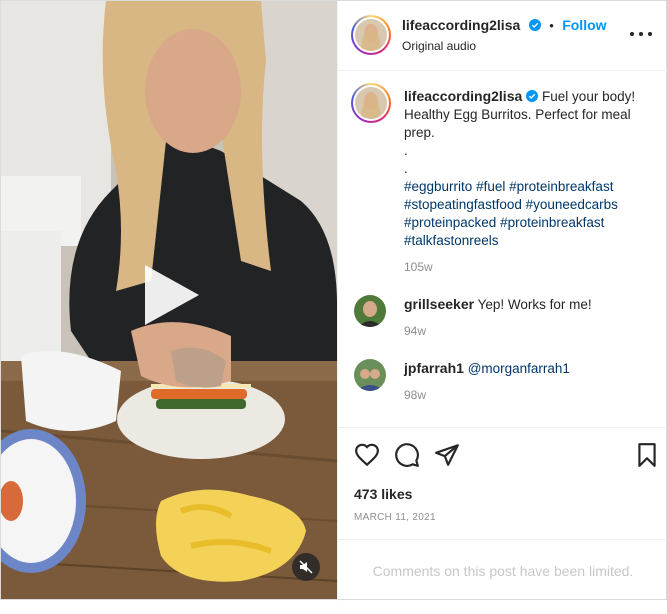  Describe the element at coordinates (502, 483) in the screenshot. I see `post-actions: 473 likes MARCH 11, 2021` at that location.